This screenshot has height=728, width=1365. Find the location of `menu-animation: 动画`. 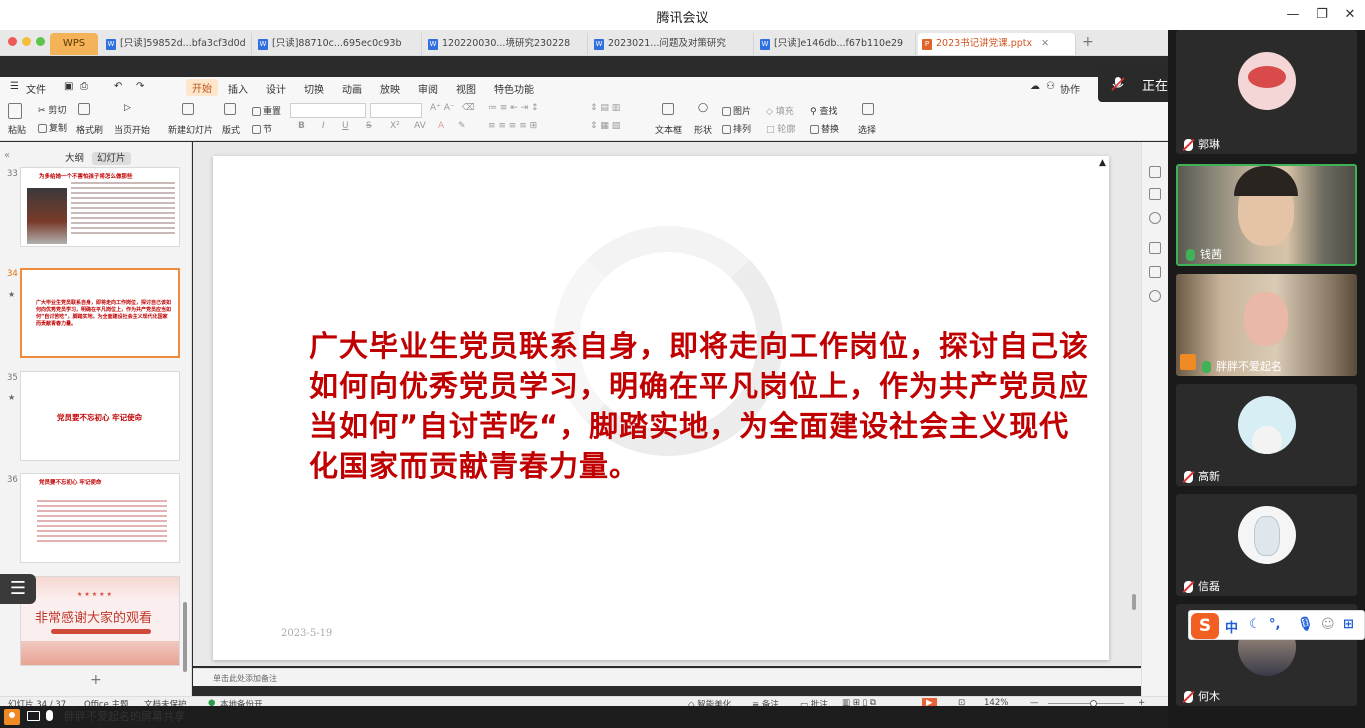

menu-animation: 动画 is located at coordinates (352, 88).